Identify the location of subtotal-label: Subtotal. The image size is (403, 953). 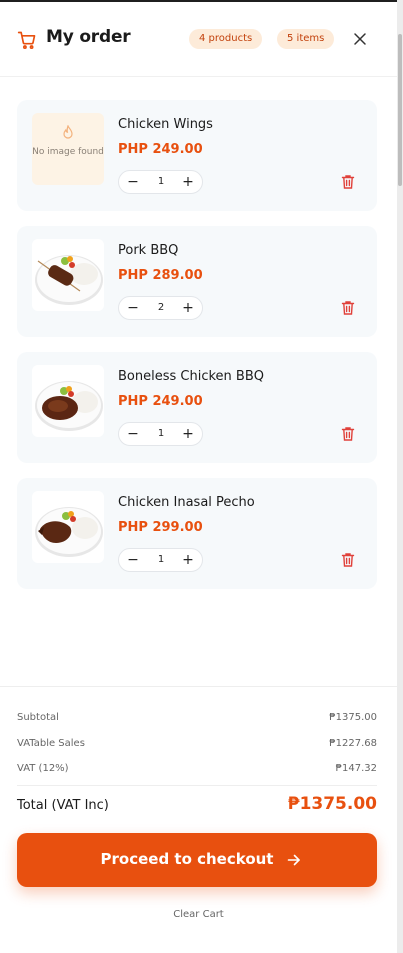
(38, 717).